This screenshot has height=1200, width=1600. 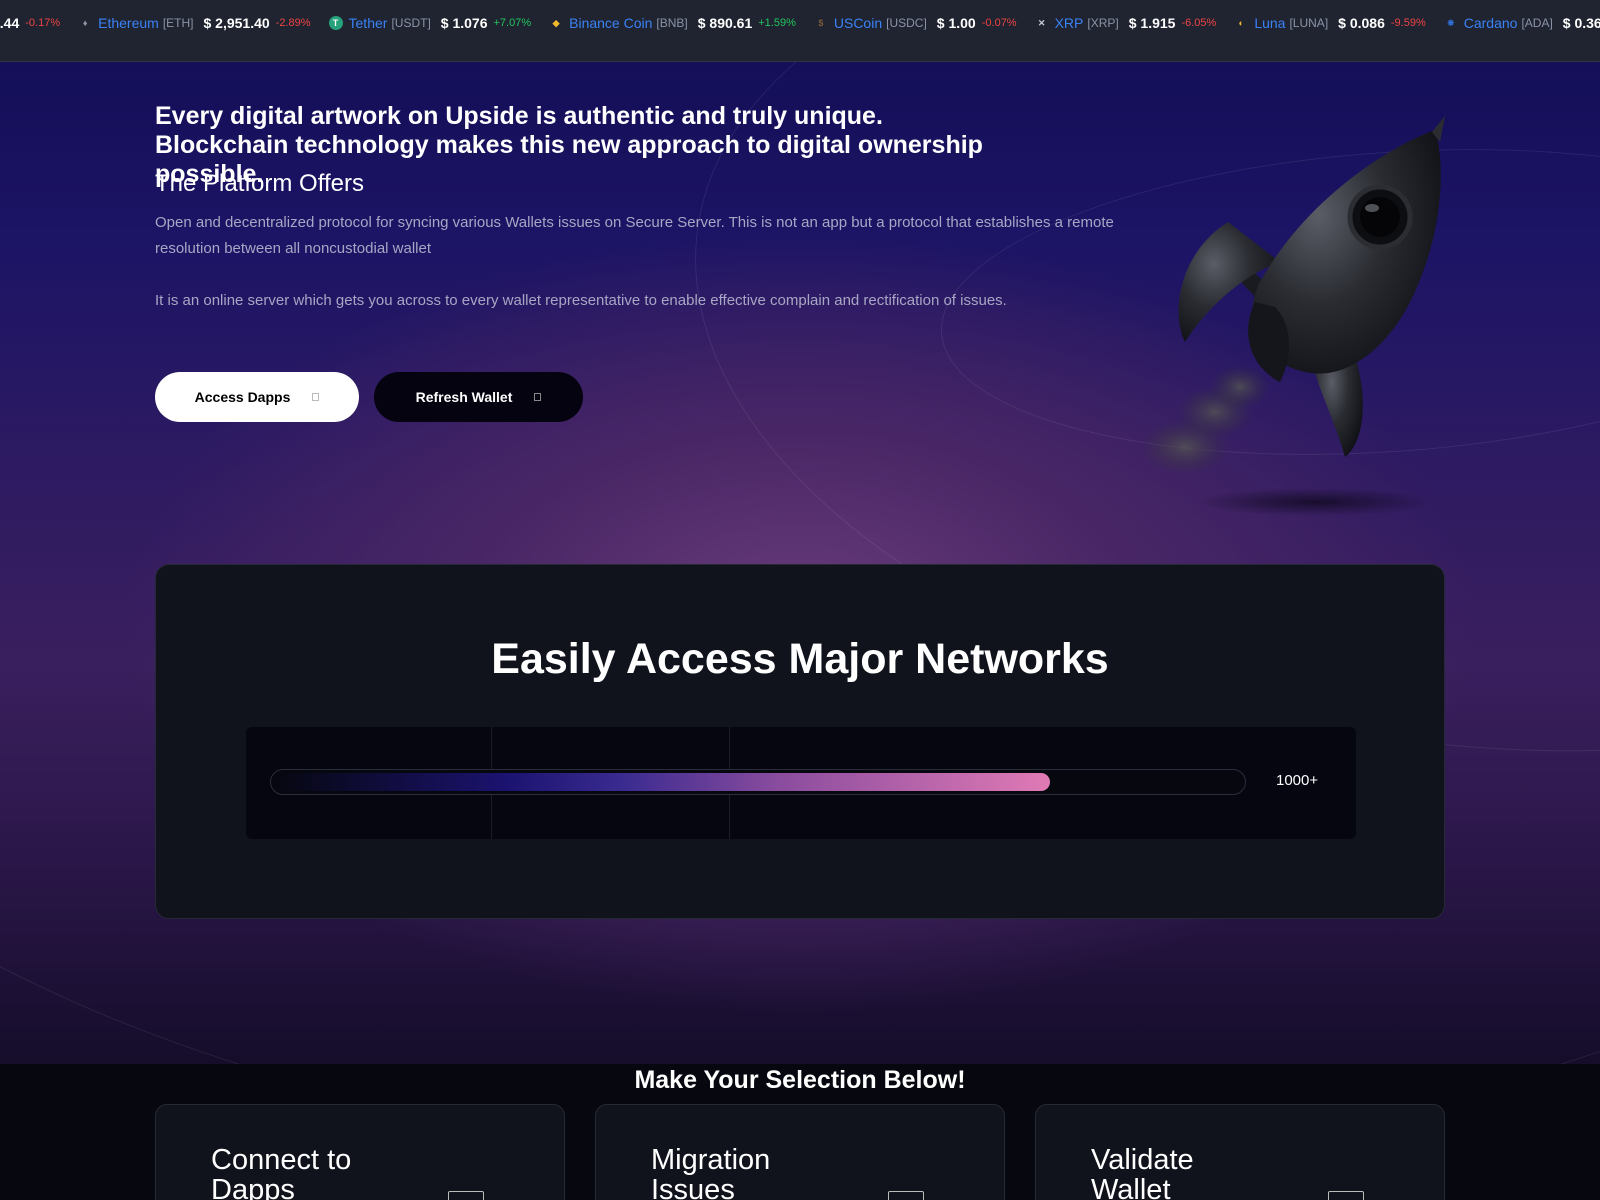 I want to click on ticker-change: -6.05%, so click(x=1199, y=23).